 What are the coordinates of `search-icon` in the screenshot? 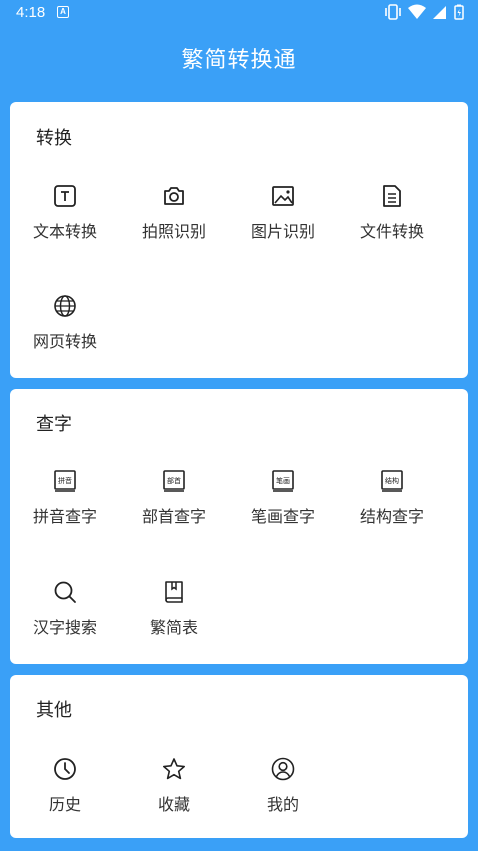 It's located at (65, 592).